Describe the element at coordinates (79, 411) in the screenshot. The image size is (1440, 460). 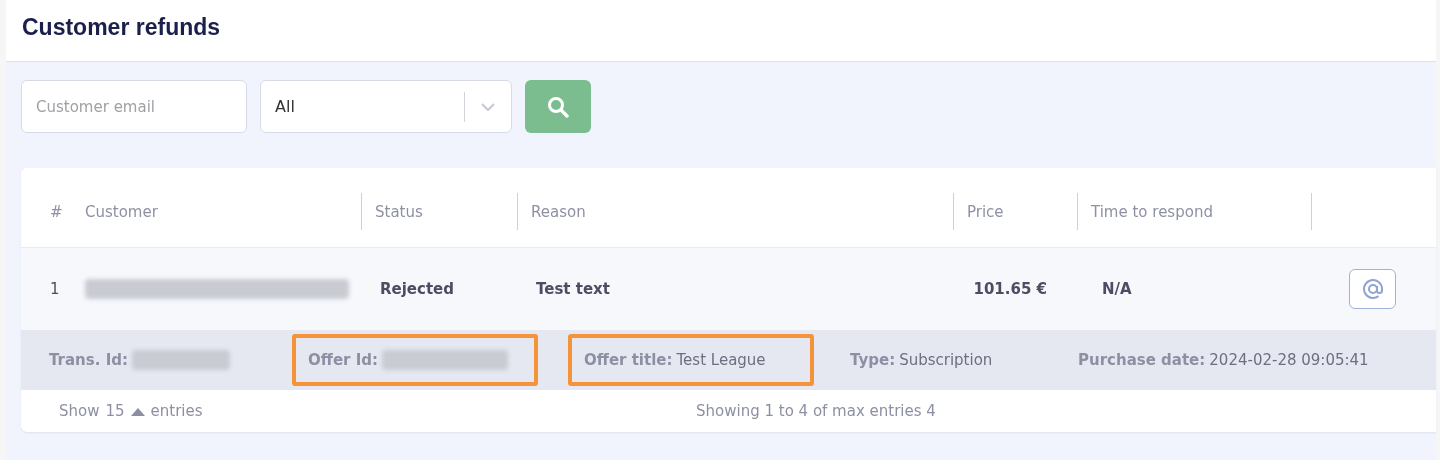
I see `footer-label: Show` at that location.